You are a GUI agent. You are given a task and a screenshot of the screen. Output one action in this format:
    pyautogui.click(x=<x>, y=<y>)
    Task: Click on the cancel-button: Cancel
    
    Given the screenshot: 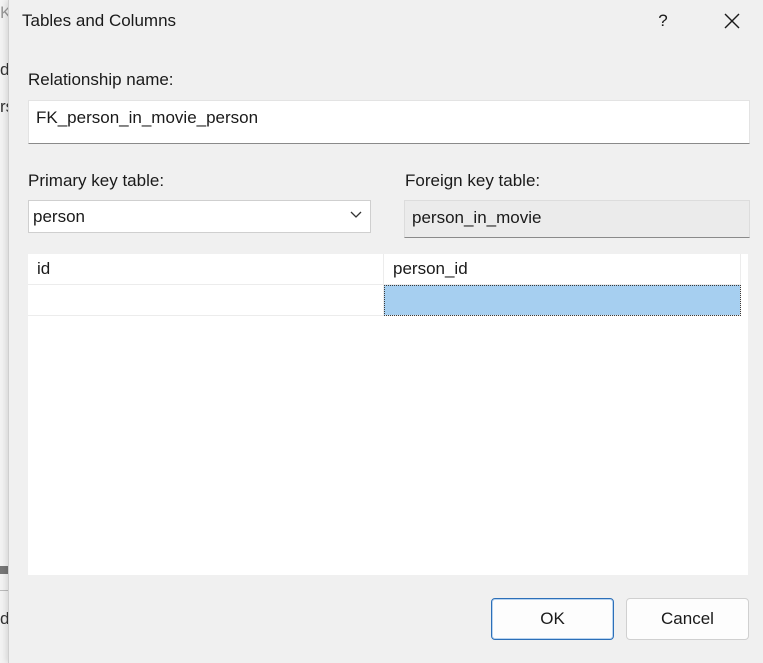 What is the action you would take?
    pyautogui.click(x=687, y=619)
    